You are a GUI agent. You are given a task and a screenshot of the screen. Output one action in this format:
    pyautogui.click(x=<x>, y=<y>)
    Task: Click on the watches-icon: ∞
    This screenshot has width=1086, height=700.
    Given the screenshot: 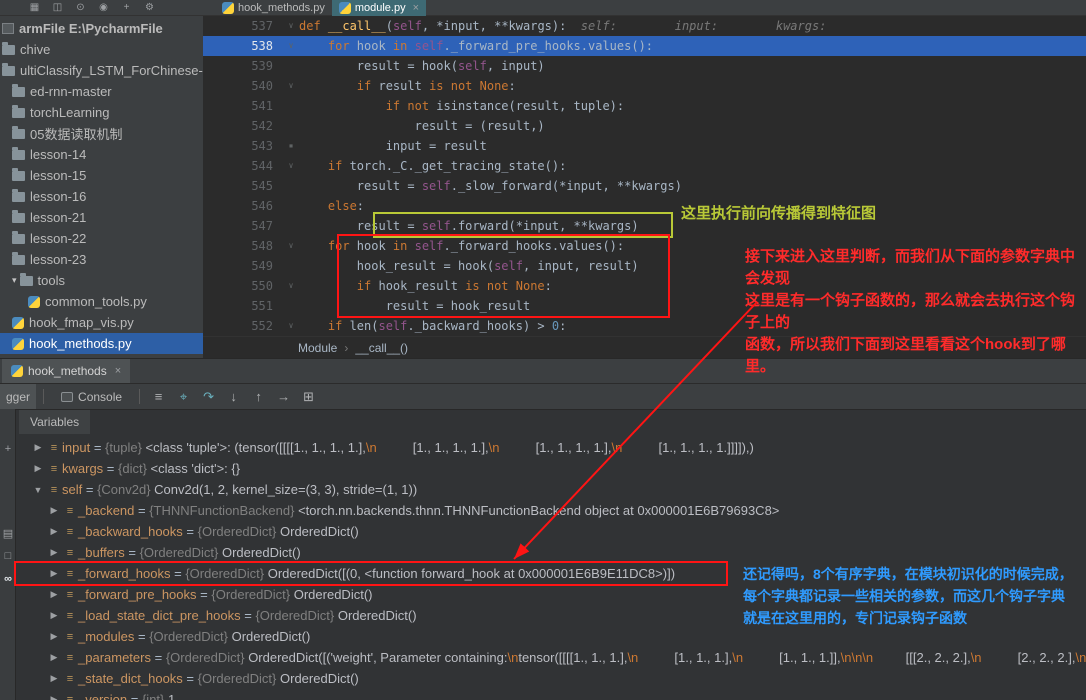 What is the action you would take?
    pyautogui.click(x=8, y=579)
    